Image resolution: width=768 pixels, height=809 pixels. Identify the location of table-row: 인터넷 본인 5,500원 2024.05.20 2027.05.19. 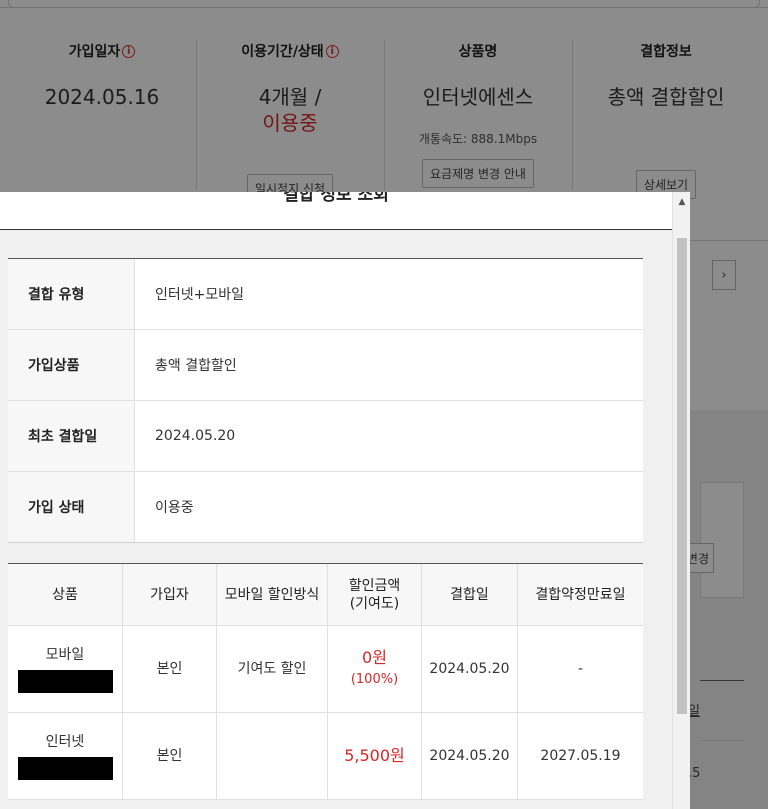
(325, 756).